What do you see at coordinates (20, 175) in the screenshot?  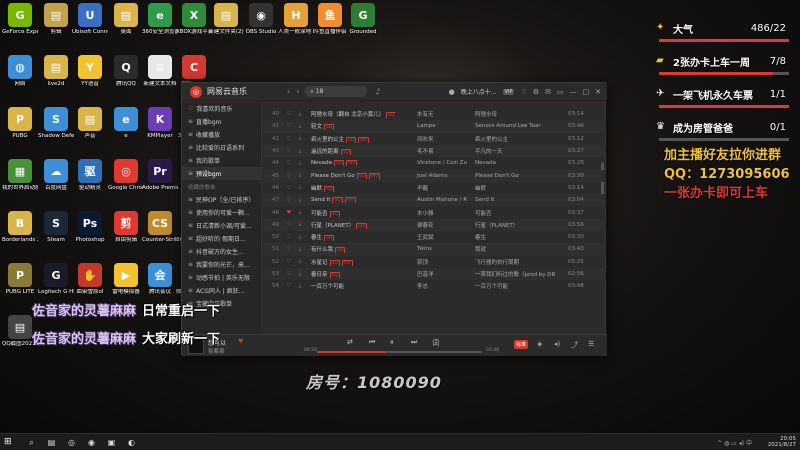 I see `desktop-icon: ▦ 我的世界启动器` at bounding box center [20, 175].